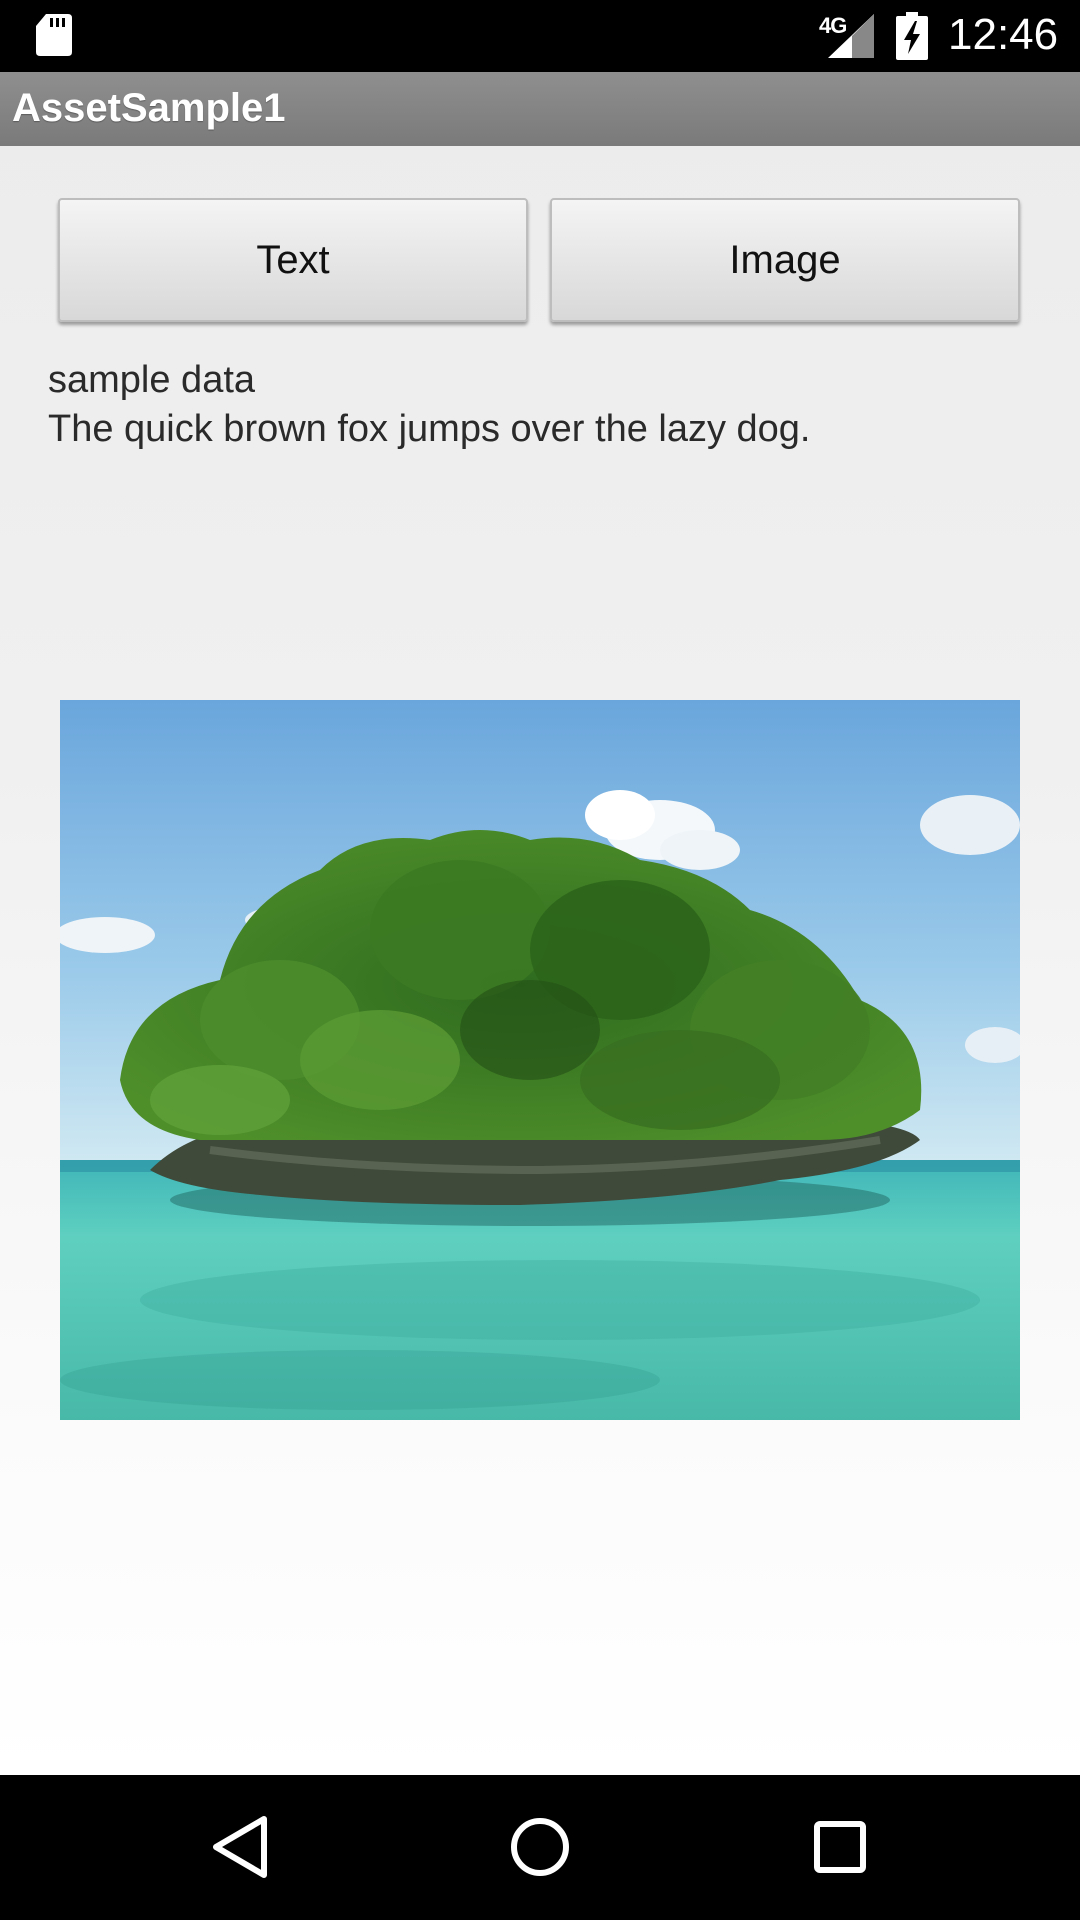  What do you see at coordinates (149, 108) in the screenshot?
I see `app-title: AssetSample1` at bounding box center [149, 108].